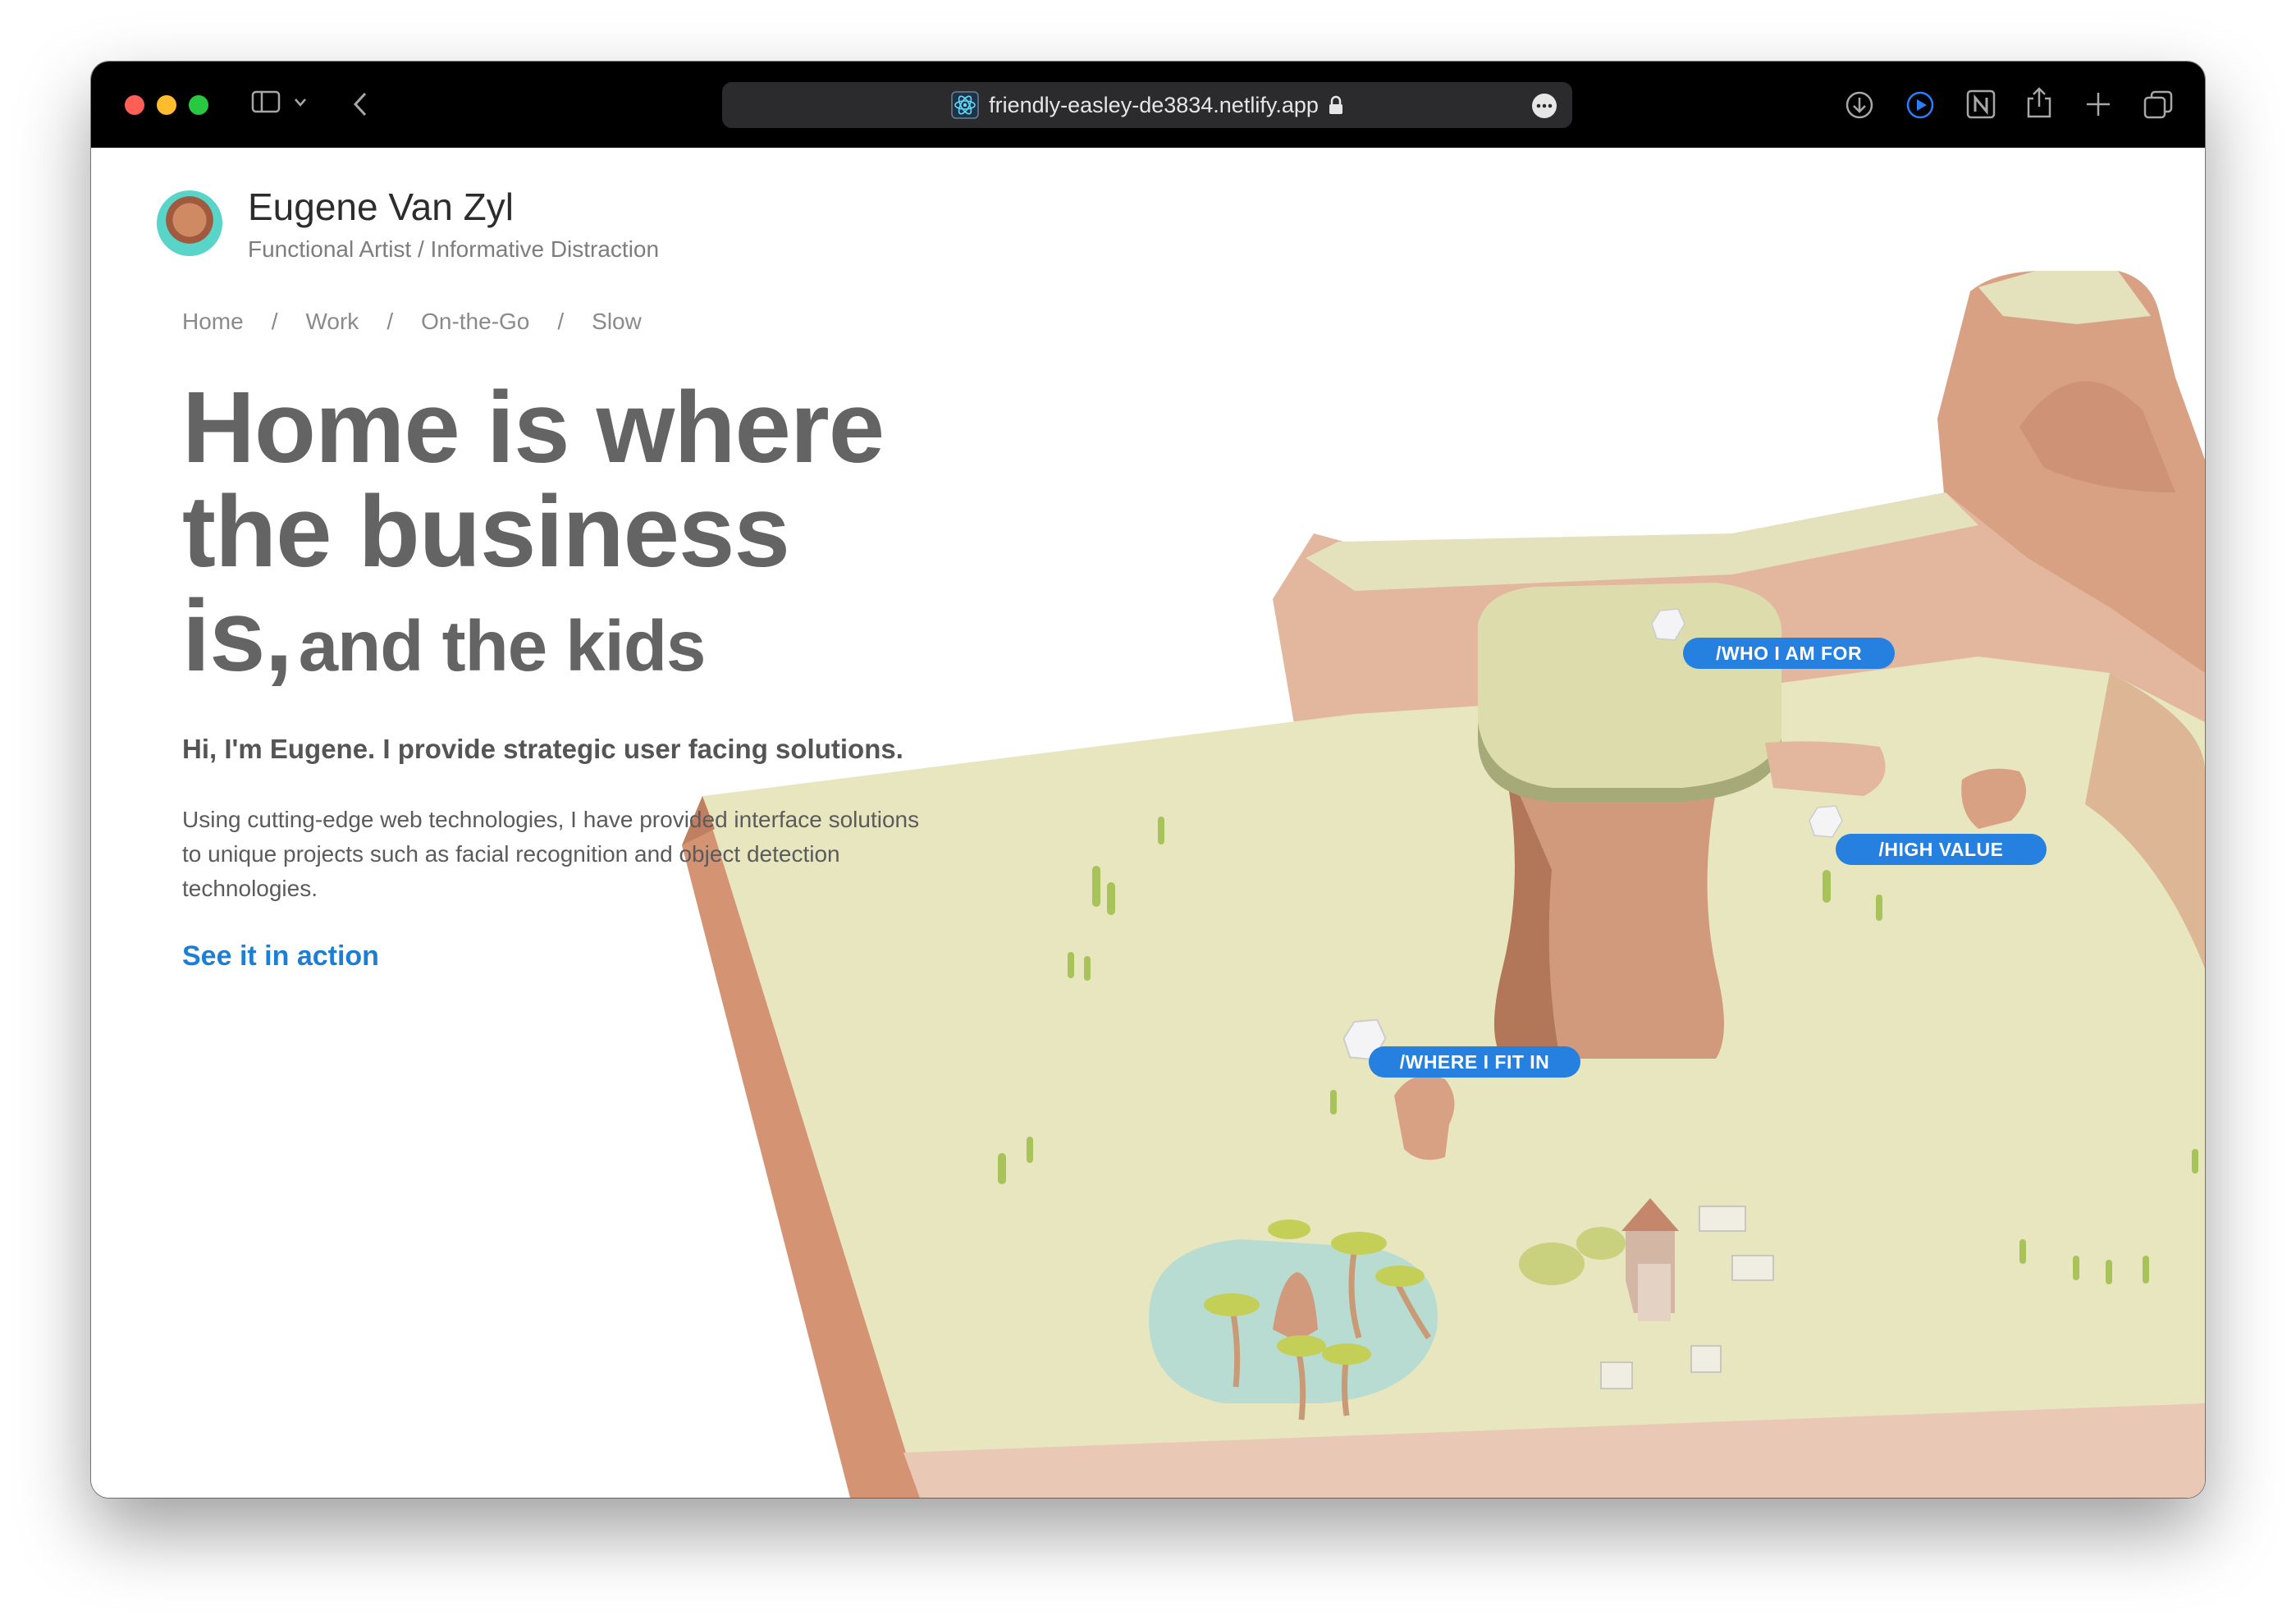 Image resolution: width=2296 pixels, height=1620 pixels. What do you see at coordinates (332, 322) in the screenshot?
I see `nav-work-link: Work` at bounding box center [332, 322].